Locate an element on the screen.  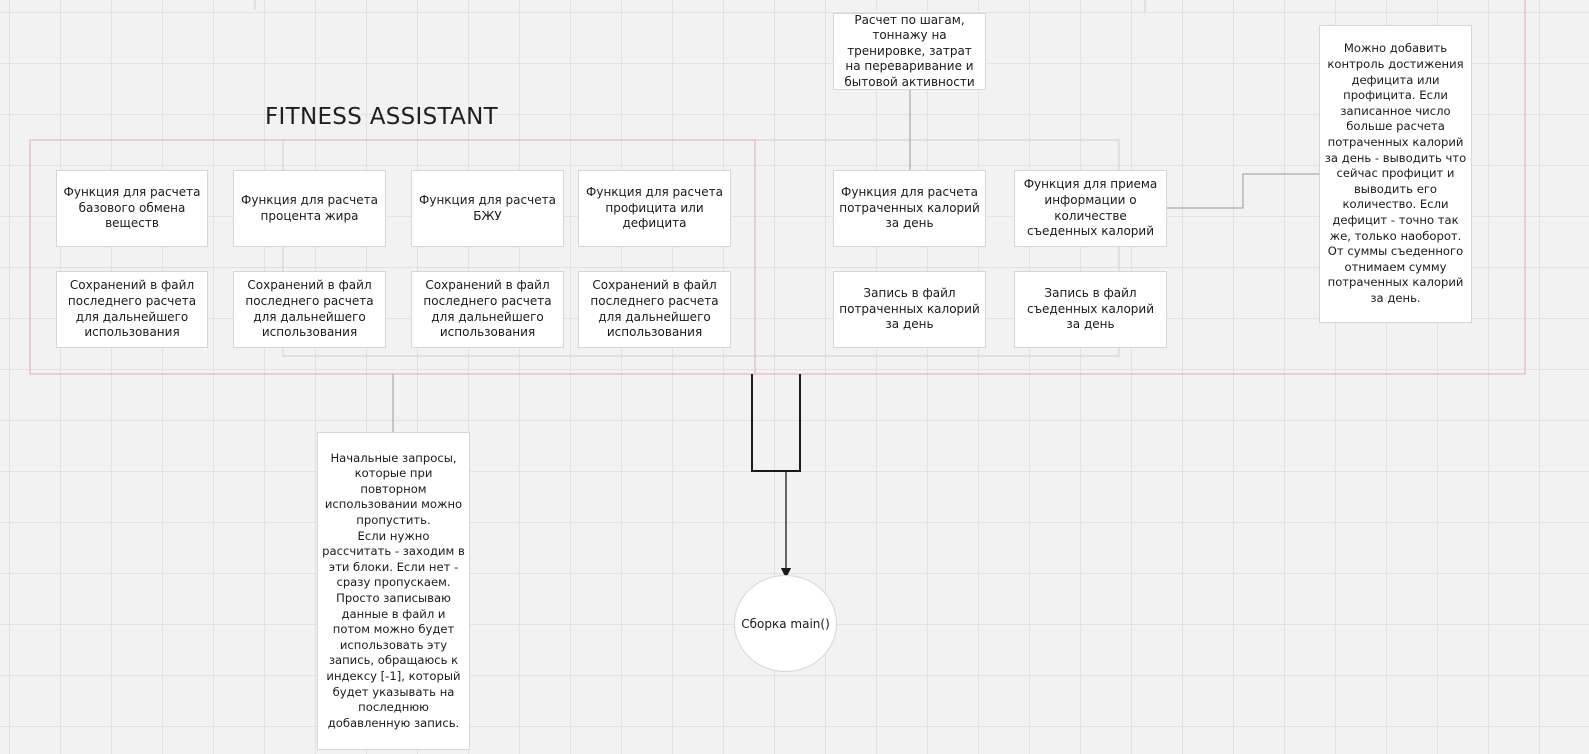
bju-function-node: Функция для расчета БЖУ is located at coordinates (487, 208).